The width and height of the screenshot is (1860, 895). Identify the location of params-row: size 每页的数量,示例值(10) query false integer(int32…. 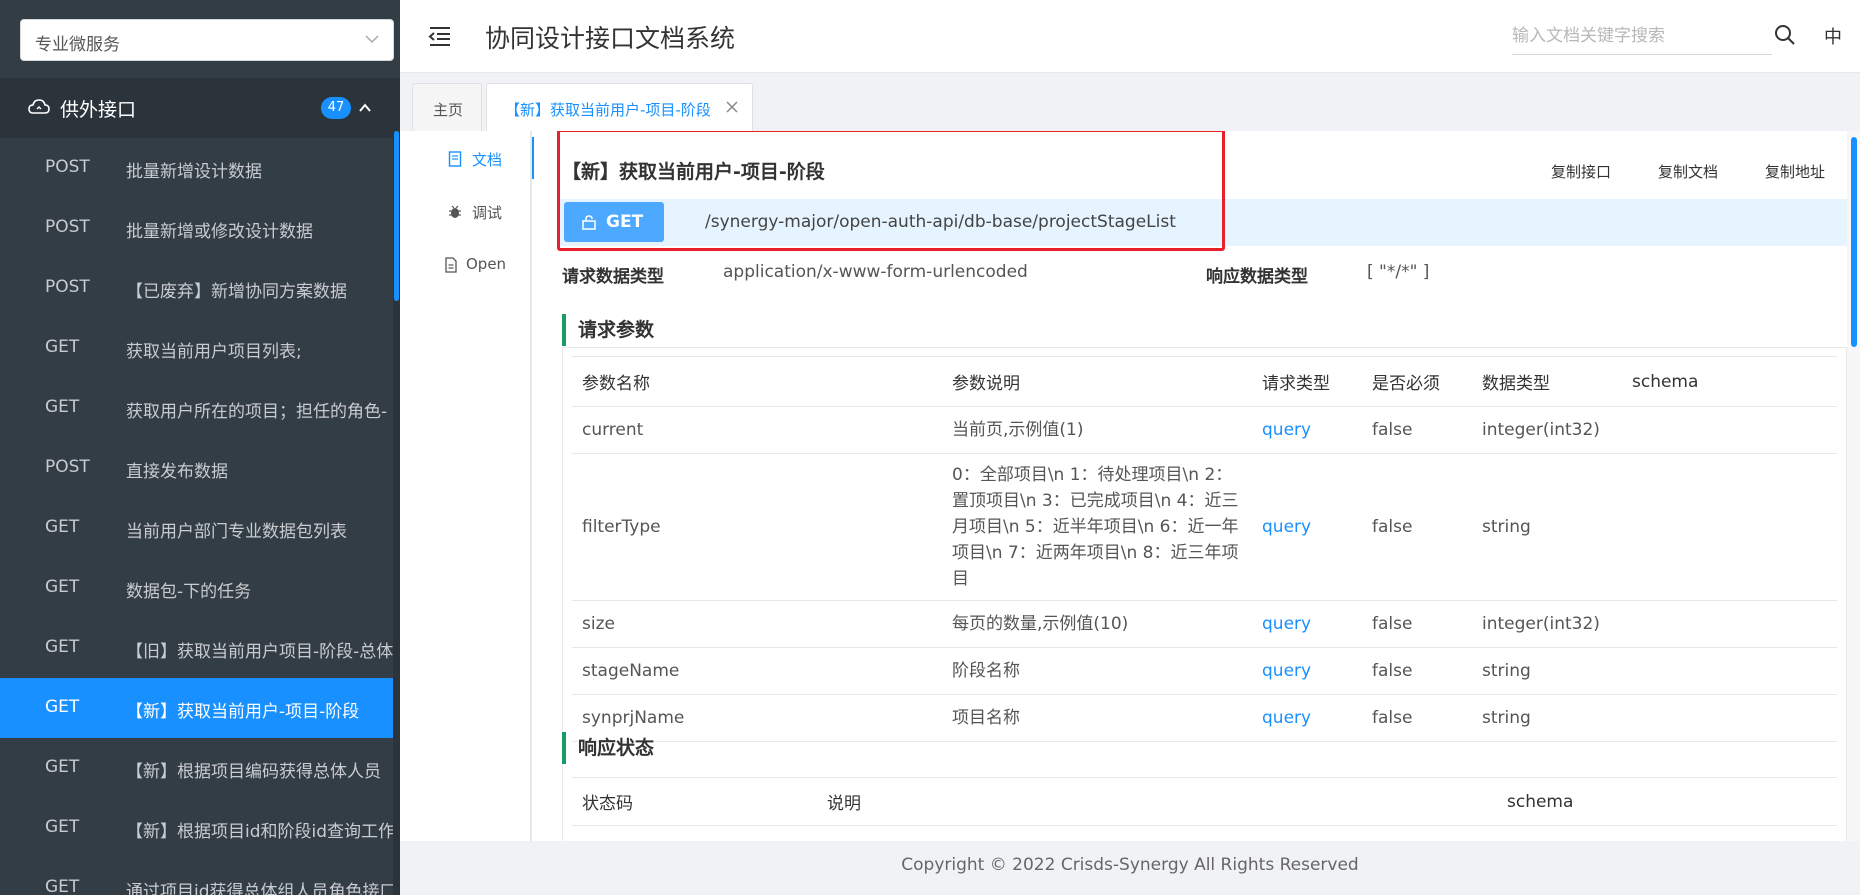
(1204, 624).